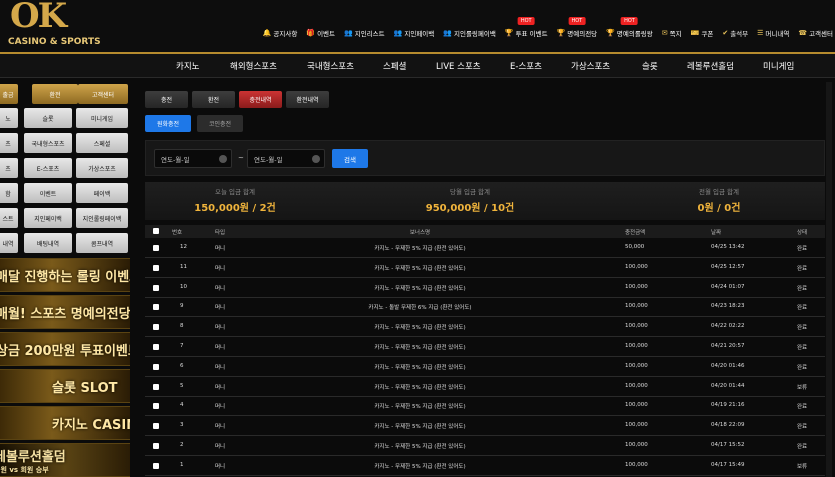  Describe the element at coordinates (420, 308) in the screenshot. I see `cell-bonus: 카지노 - 돌발 무제한 6% 지급 (환전 있어도)` at that location.